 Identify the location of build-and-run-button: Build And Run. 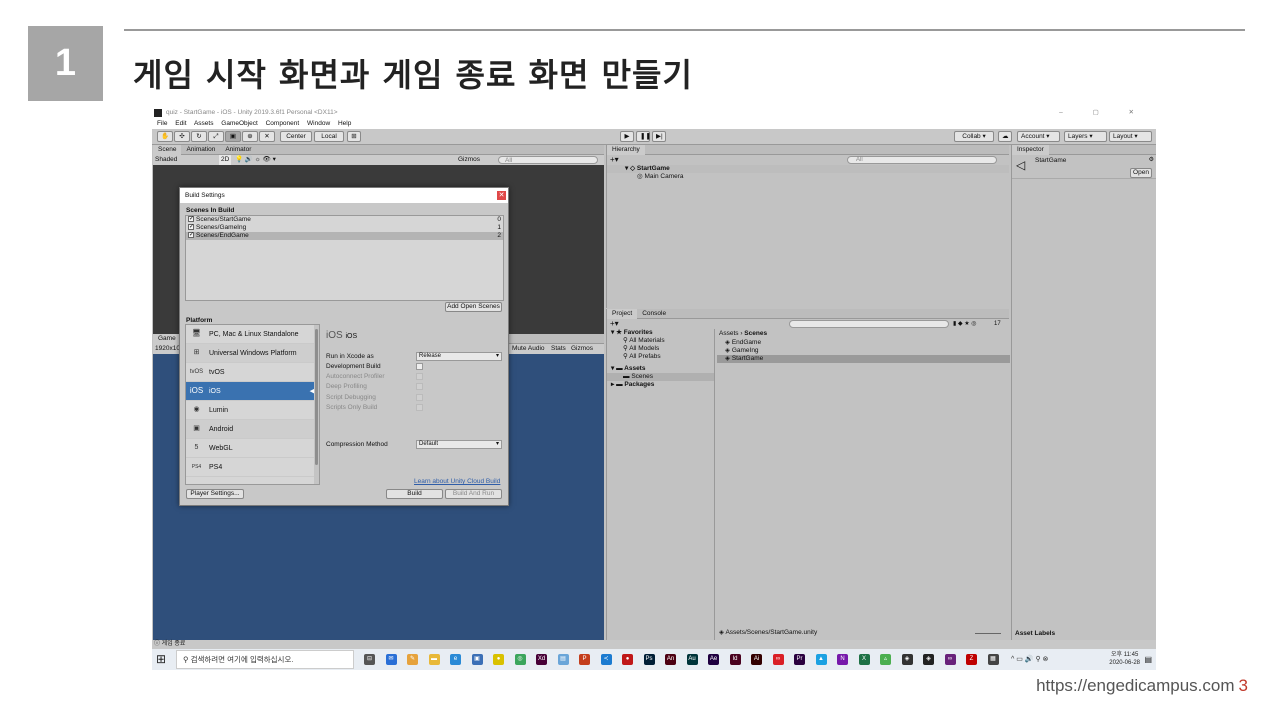
(473, 494).